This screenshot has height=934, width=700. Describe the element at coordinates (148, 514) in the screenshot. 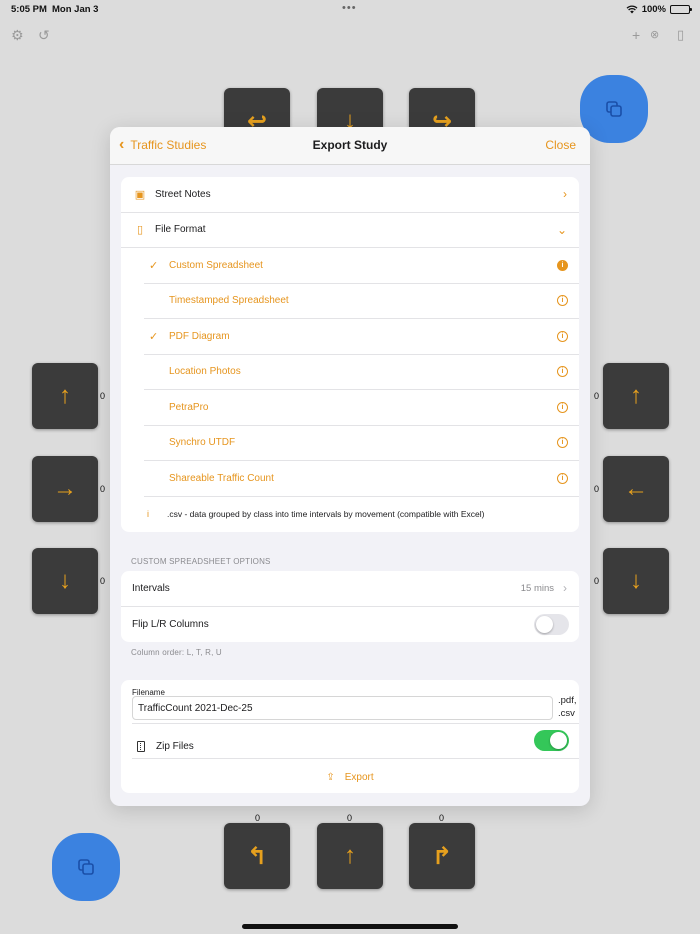

I see `info-glyph-icon: i` at that location.